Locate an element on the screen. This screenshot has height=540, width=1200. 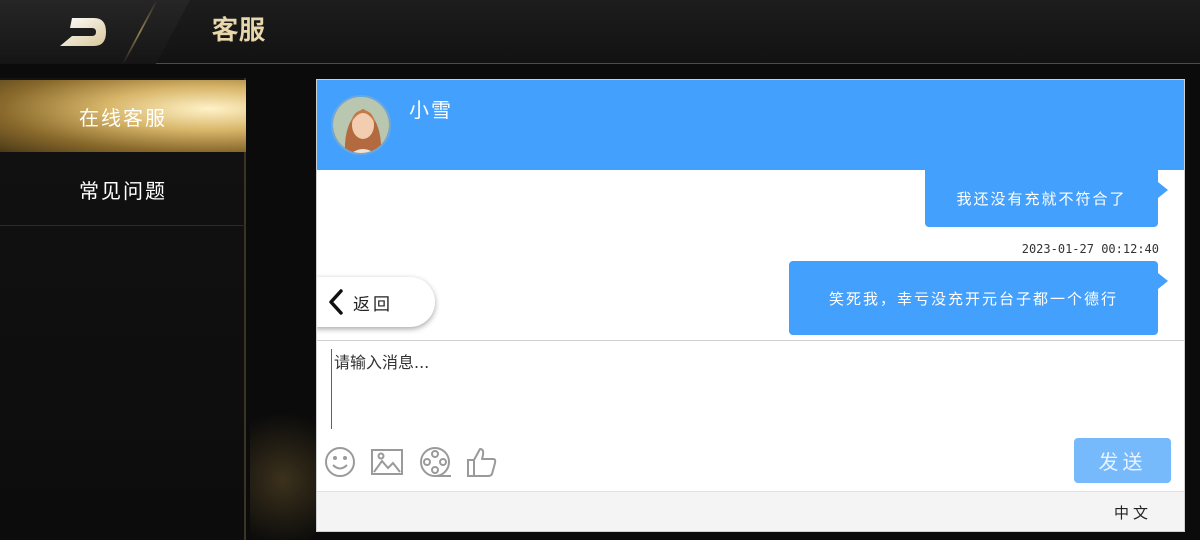
background-decoration is located at coordinates (283, 465).